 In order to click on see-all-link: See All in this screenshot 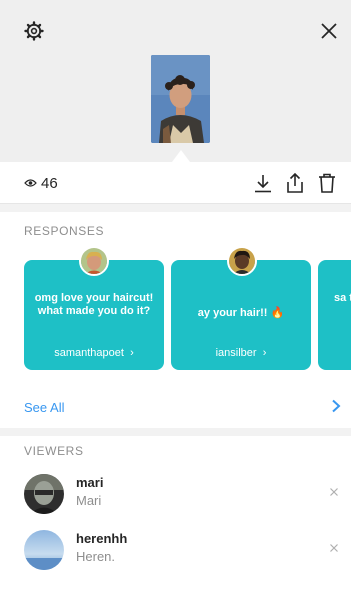, I will do `click(44, 407)`.